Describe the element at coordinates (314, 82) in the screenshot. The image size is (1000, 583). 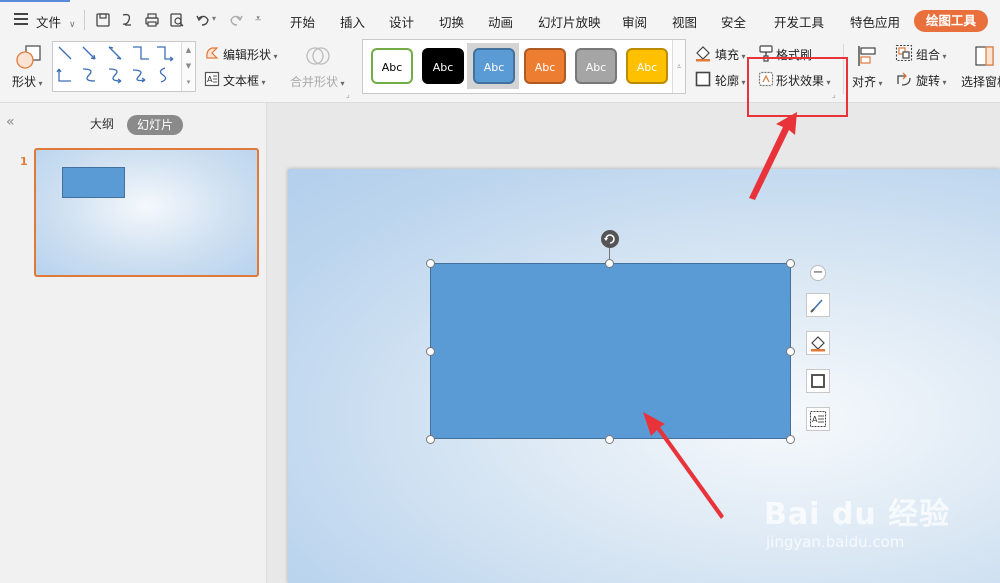
I see `merge-shape-label: 合并形状` at that location.